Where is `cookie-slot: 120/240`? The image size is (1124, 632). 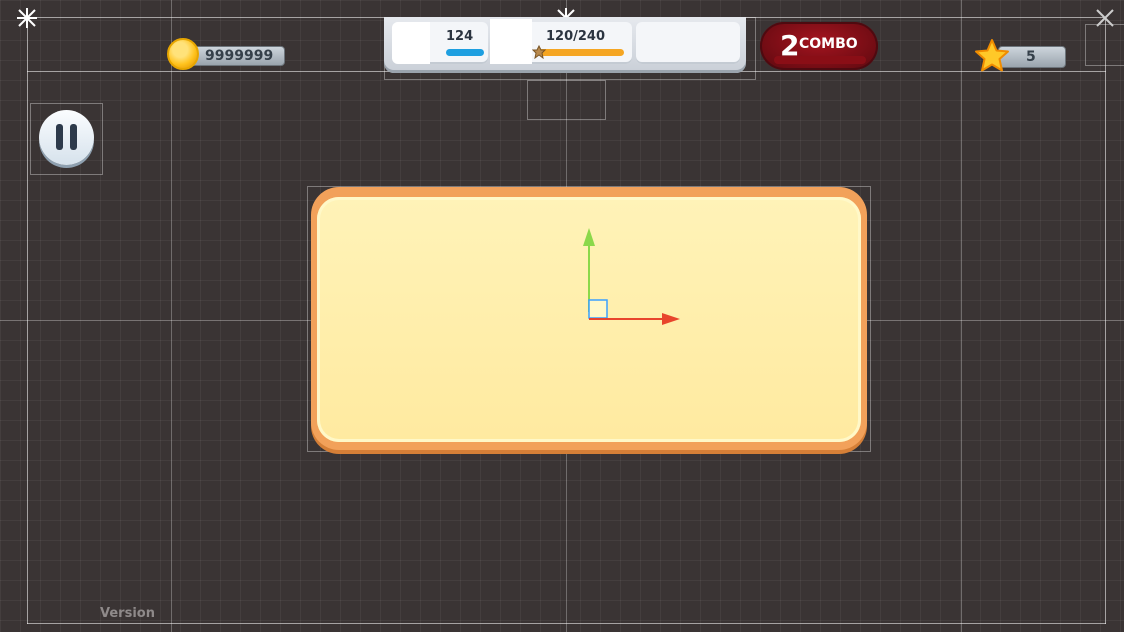
cookie-slot: 120/240 is located at coordinates (561, 41).